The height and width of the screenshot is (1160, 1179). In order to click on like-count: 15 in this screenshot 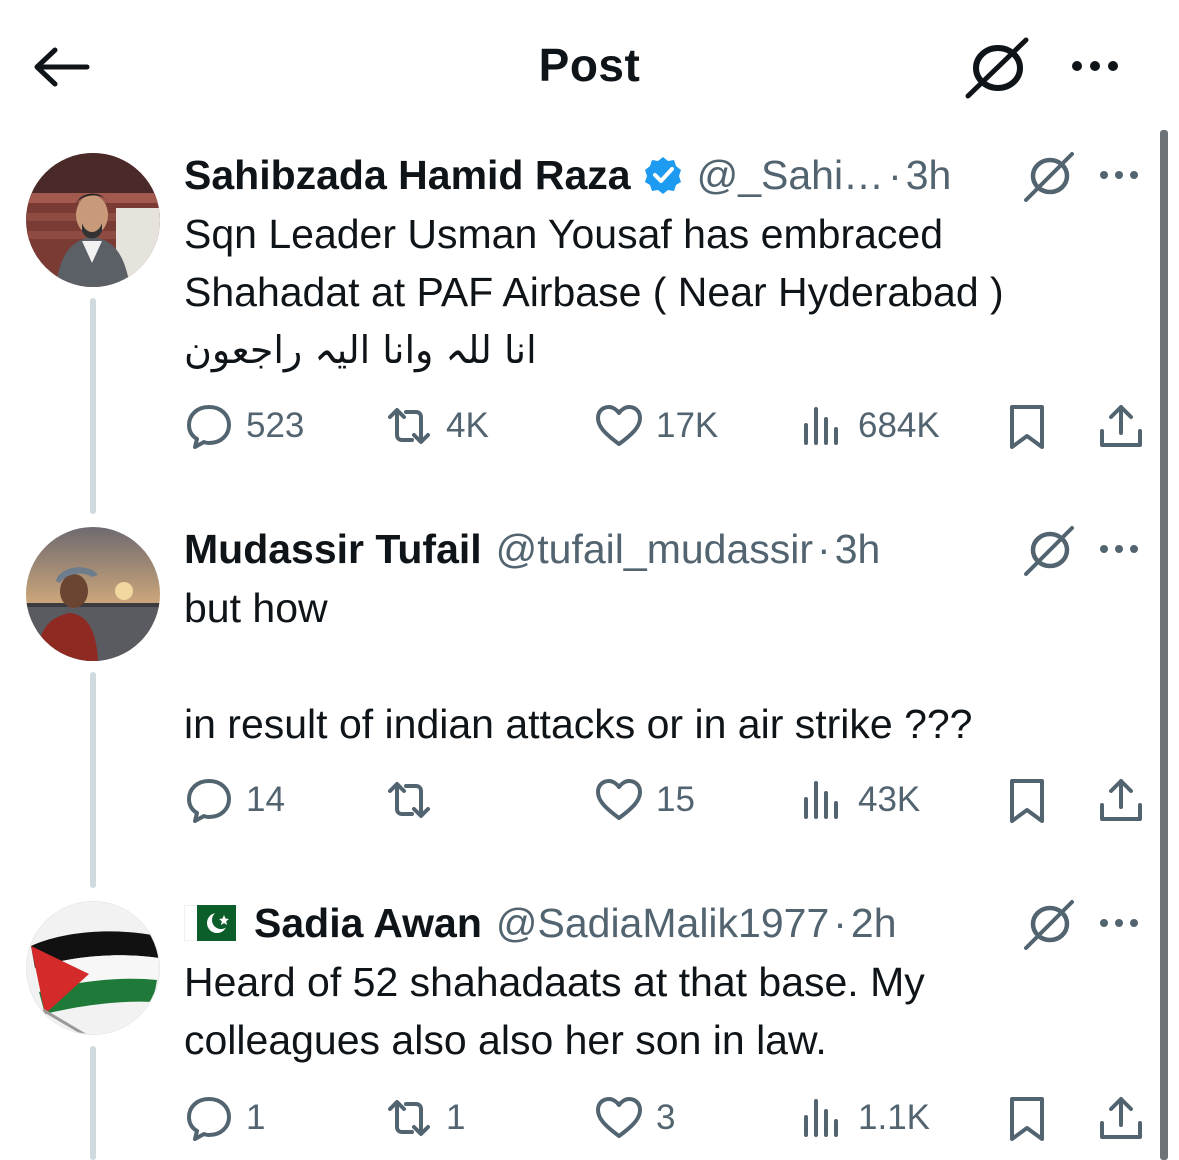, I will do `click(675, 799)`.